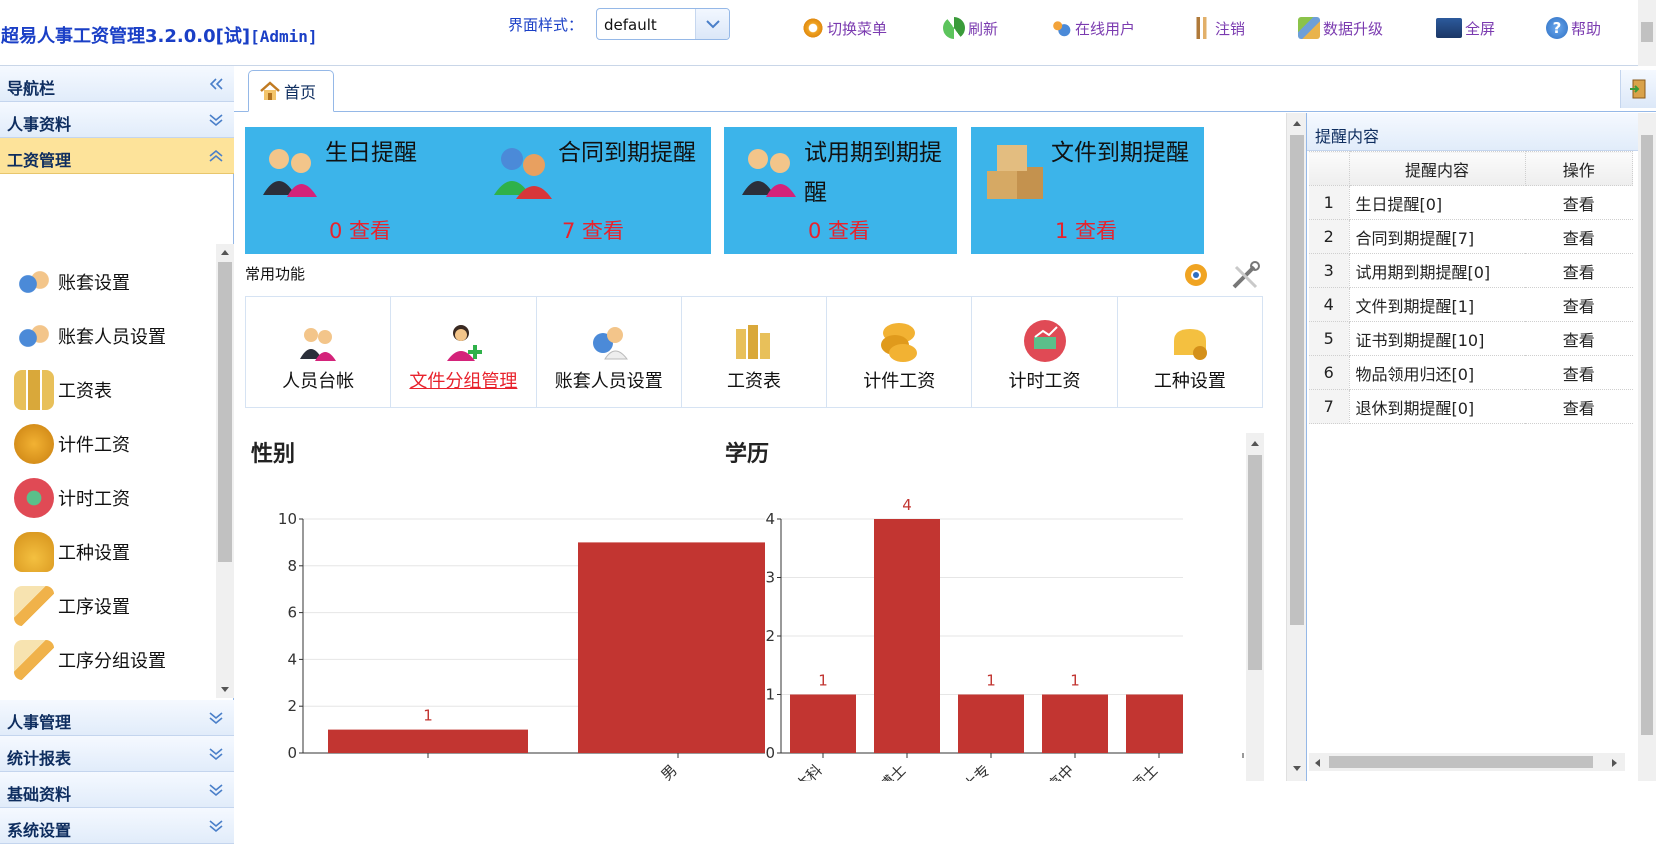 This screenshot has width=1656, height=844. Describe the element at coordinates (117, 120) in the screenshot. I see `sidebar-section-personnel-data: 人事资料` at that location.